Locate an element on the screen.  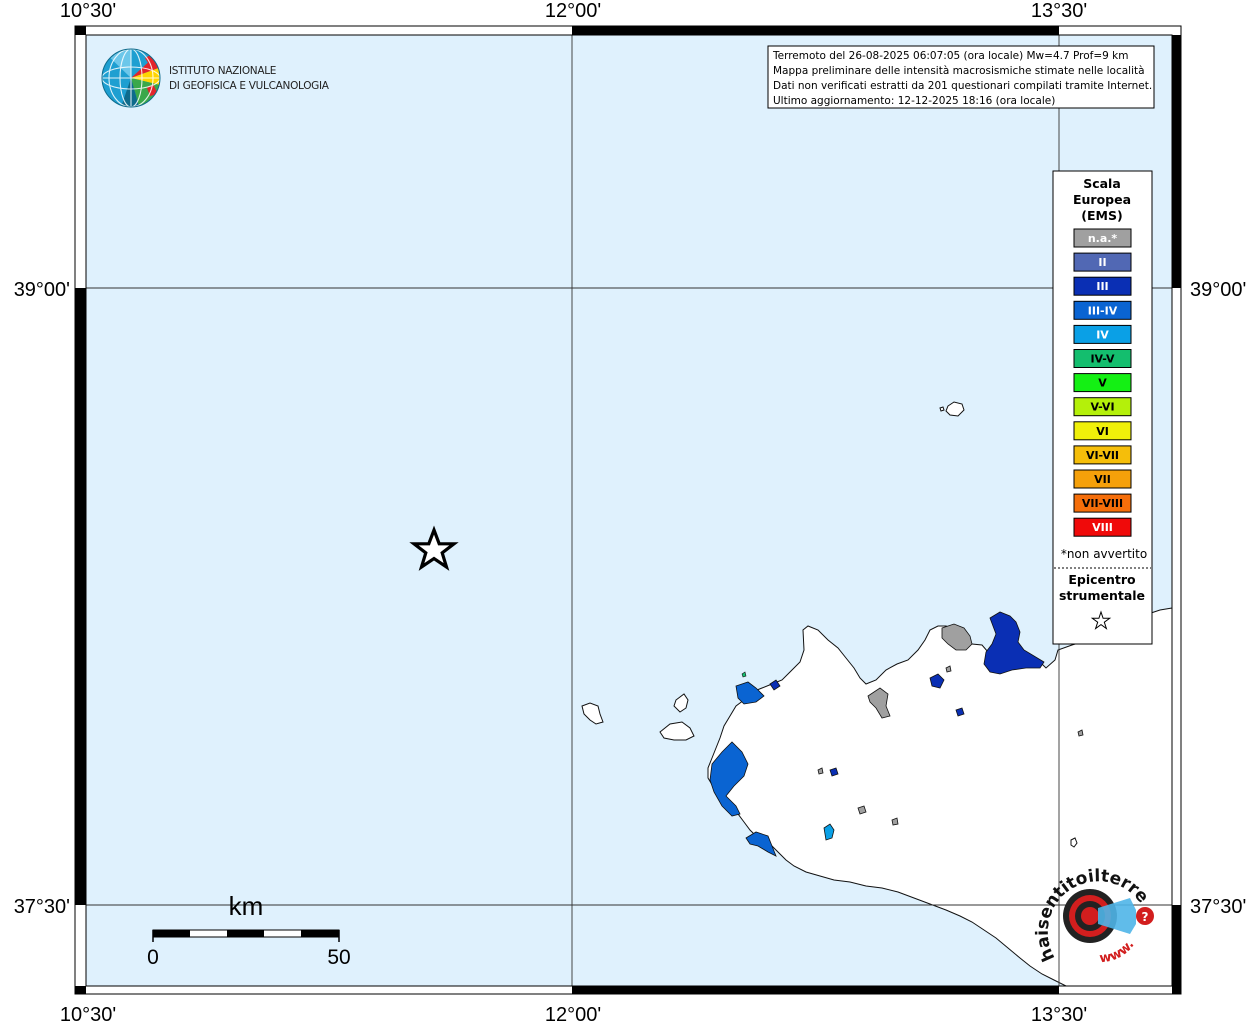
legend-title-line3: (EMS) is located at coordinates (1101, 215).